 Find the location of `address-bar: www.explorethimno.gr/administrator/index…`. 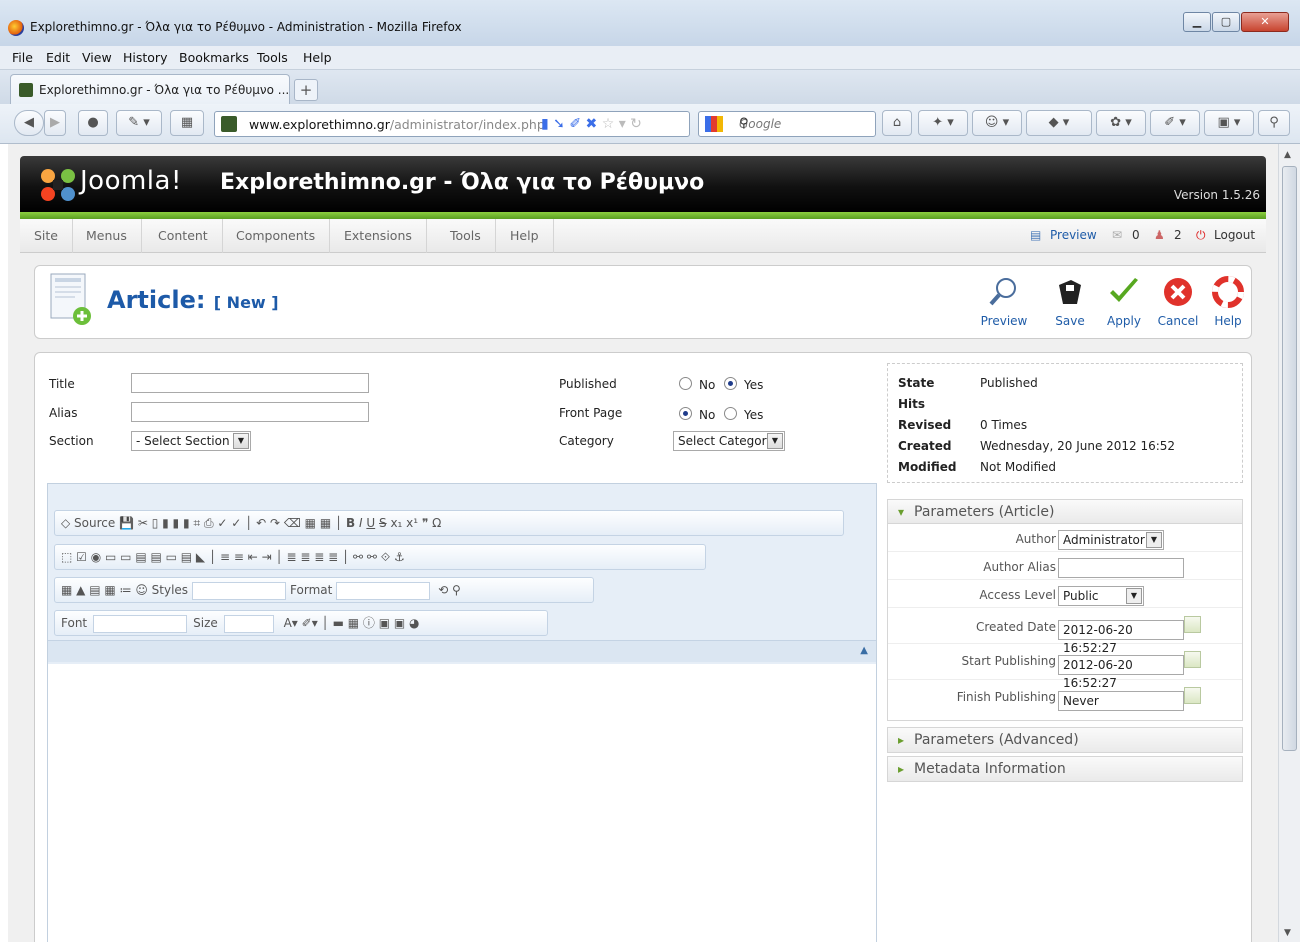

address-bar: www.explorethimno.gr/administrator/index… is located at coordinates (452, 124).